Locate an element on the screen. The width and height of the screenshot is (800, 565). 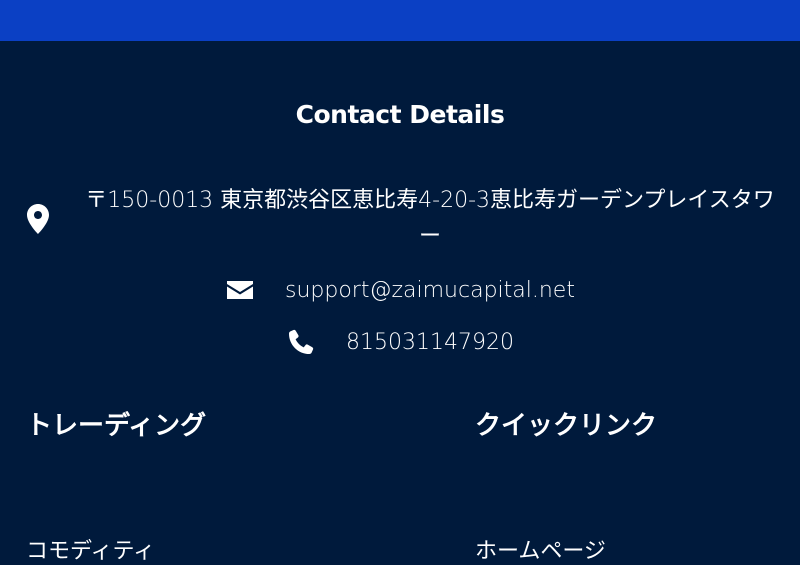
commodities-link: コモディティ is located at coordinates (90, 549).